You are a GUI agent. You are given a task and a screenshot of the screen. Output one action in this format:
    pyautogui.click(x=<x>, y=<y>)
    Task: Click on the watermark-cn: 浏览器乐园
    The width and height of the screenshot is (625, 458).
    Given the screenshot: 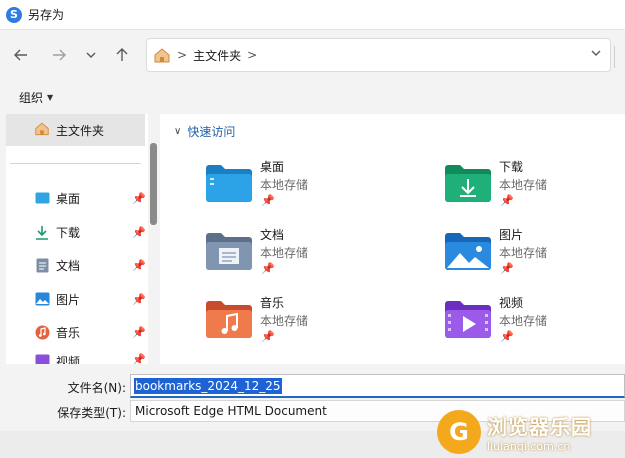 What is the action you would take?
    pyautogui.click(x=539, y=427)
    